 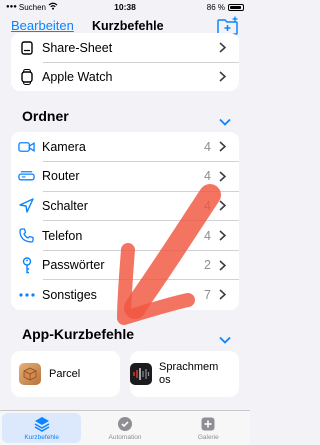 What do you see at coordinates (77, 76) in the screenshot?
I see `row-label: Apple Watch` at bounding box center [77, 76].